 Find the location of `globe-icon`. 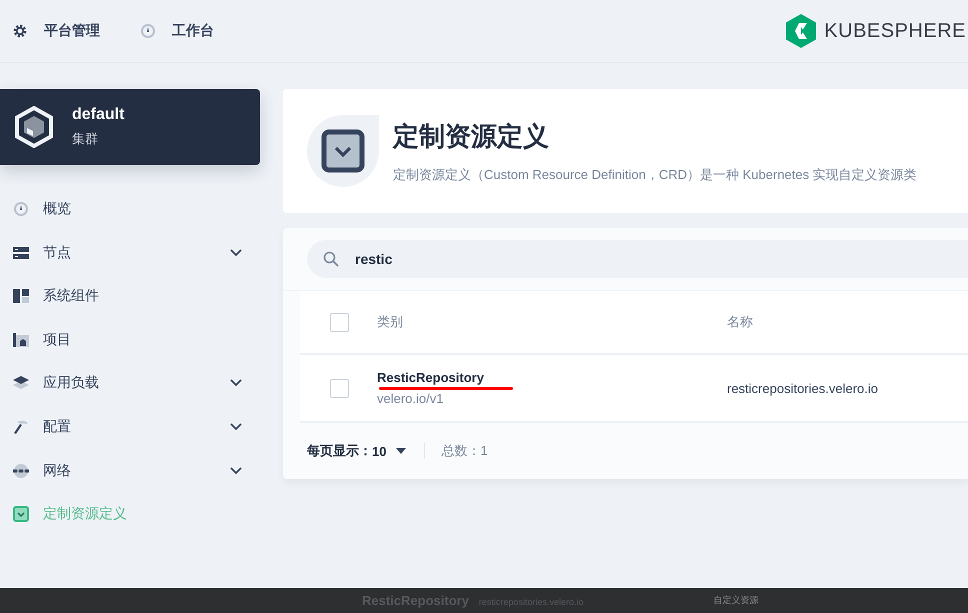

globe-icon is located at coordinates (21, 470).